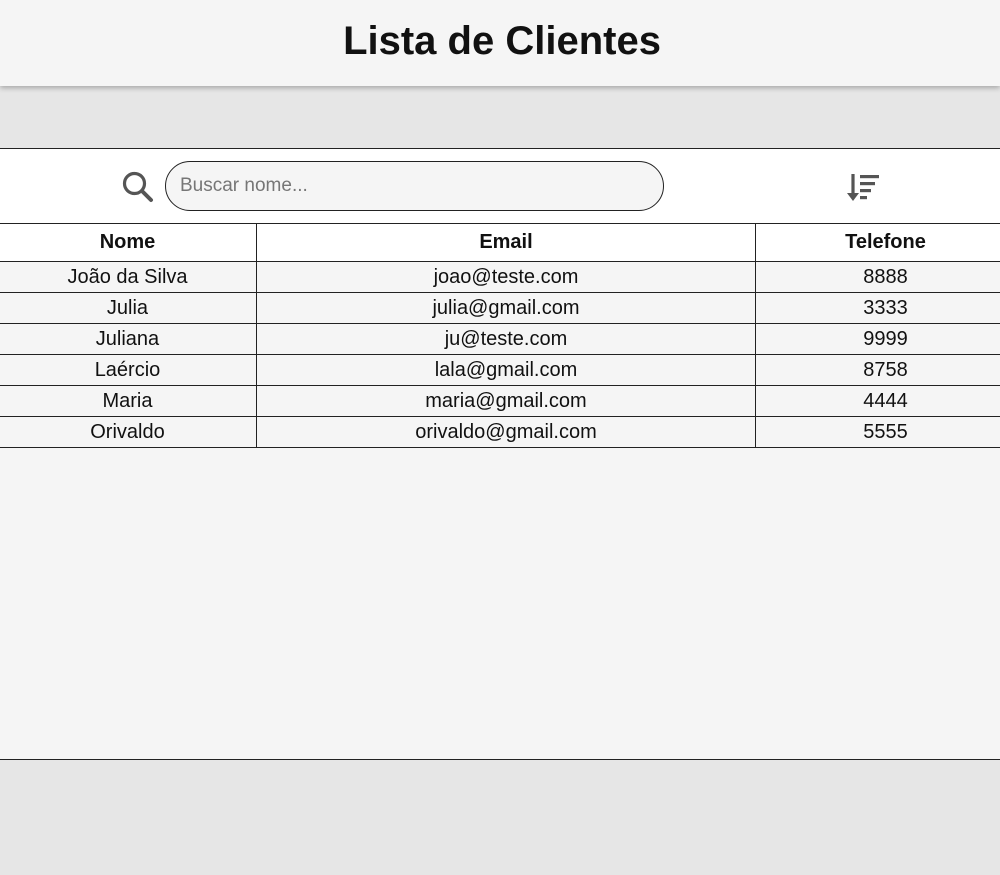  I want to click on table-row: Juliana ju@teste.com 9999, so click(500, 339).